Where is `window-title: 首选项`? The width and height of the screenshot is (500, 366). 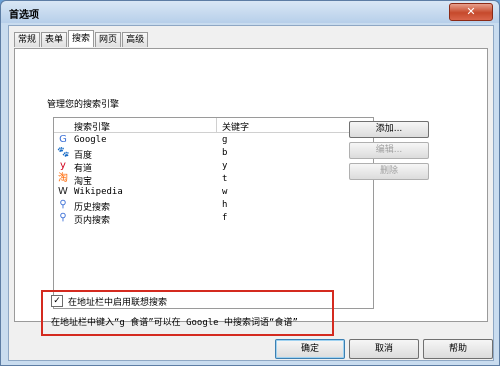
window-title: 首选项 is located at coordinates (24, 15).